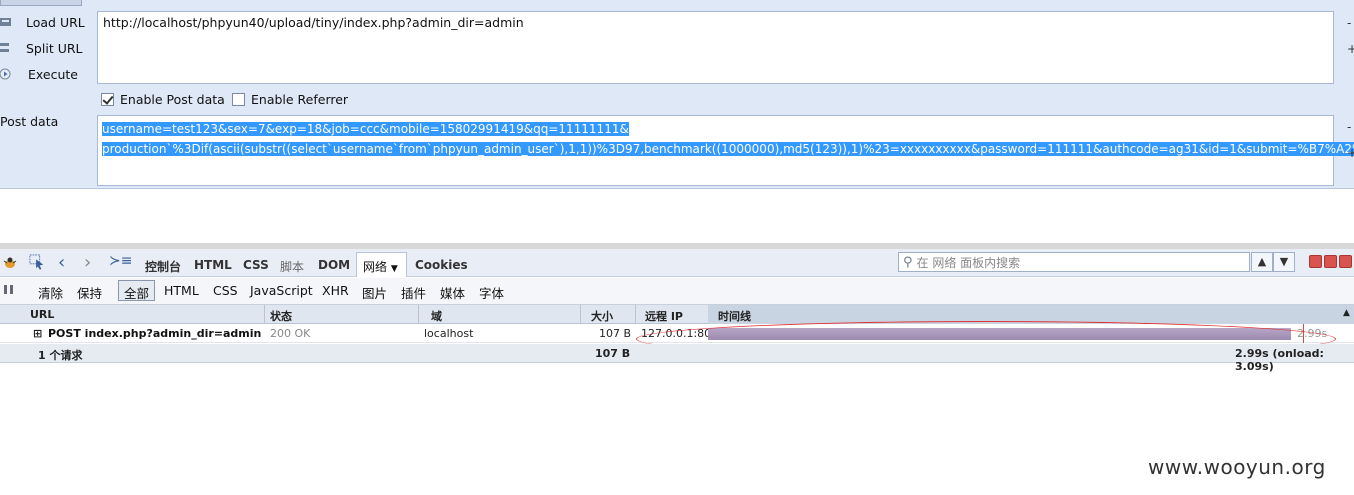 The image size is (1354, 495). I want to click on col-remote-ip: 远程 IP, so click(664, 316).